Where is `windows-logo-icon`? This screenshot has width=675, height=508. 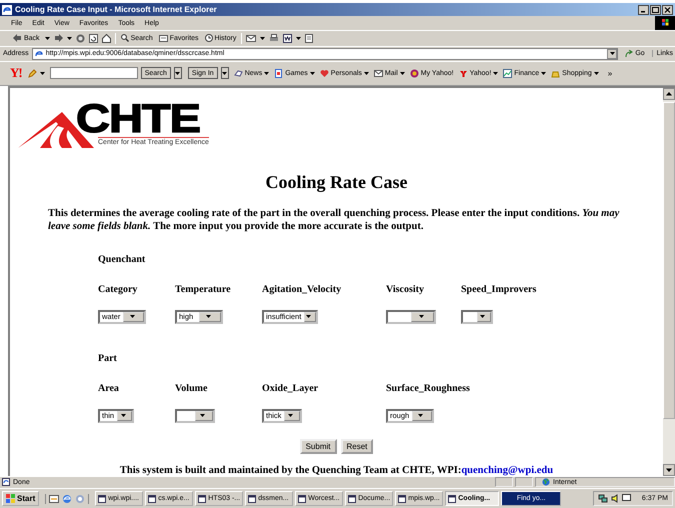 windows-logo-icon is located at coordinates (665, 23).